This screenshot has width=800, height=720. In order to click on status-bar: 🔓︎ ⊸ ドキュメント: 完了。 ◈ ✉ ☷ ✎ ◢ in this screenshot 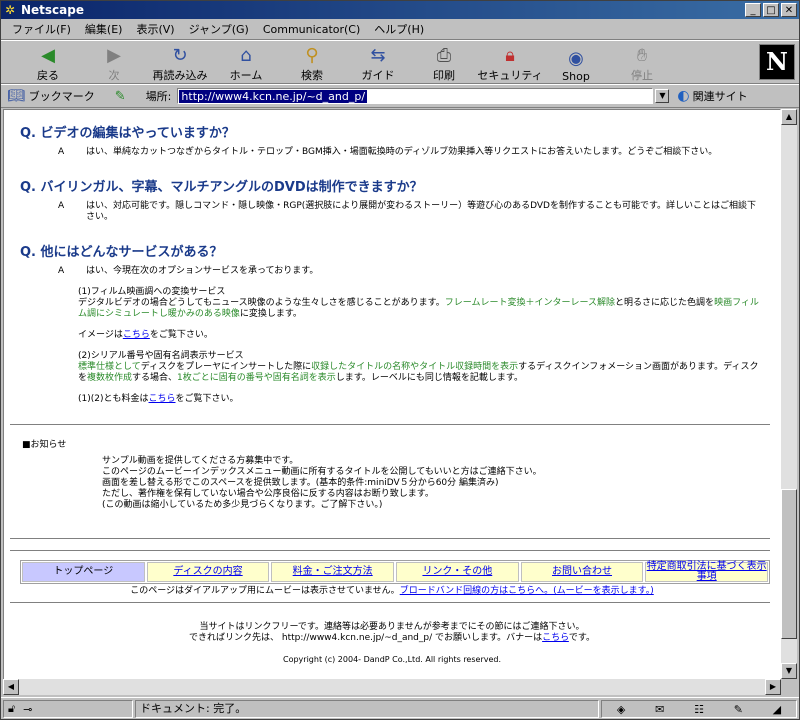, I will do `click(400, 708)`.